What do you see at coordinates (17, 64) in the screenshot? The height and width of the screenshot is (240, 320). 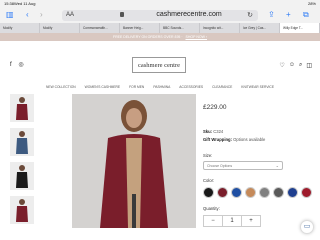 I see `social-links: f ◎` at bounding box center [17, 64].